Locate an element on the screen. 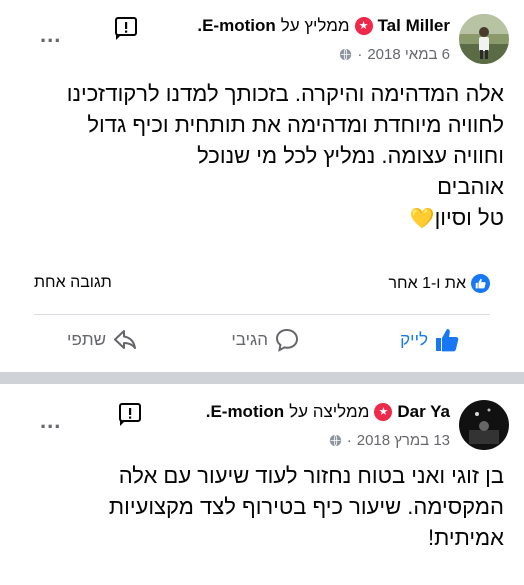 The width and height of the screenshot is (524, 585). reactions-count: את ו-1 אחר is located at coordinates (439, 283).